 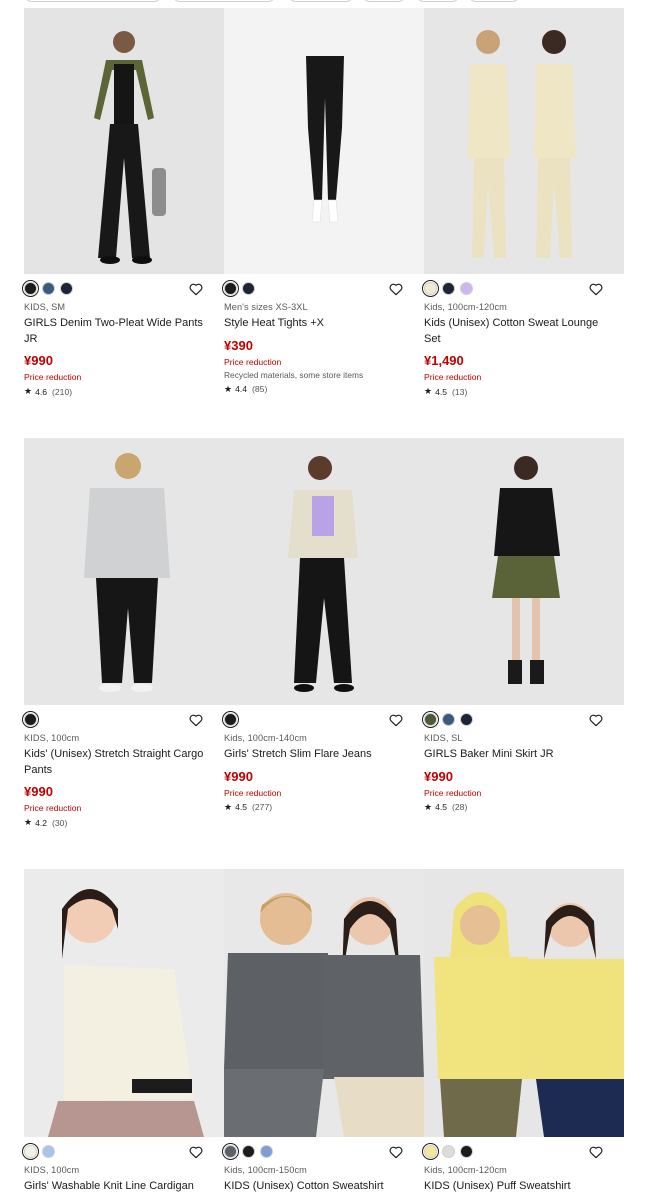 I want to click on product-note: Recycled materials, some store items, so click(x=294, y=374).